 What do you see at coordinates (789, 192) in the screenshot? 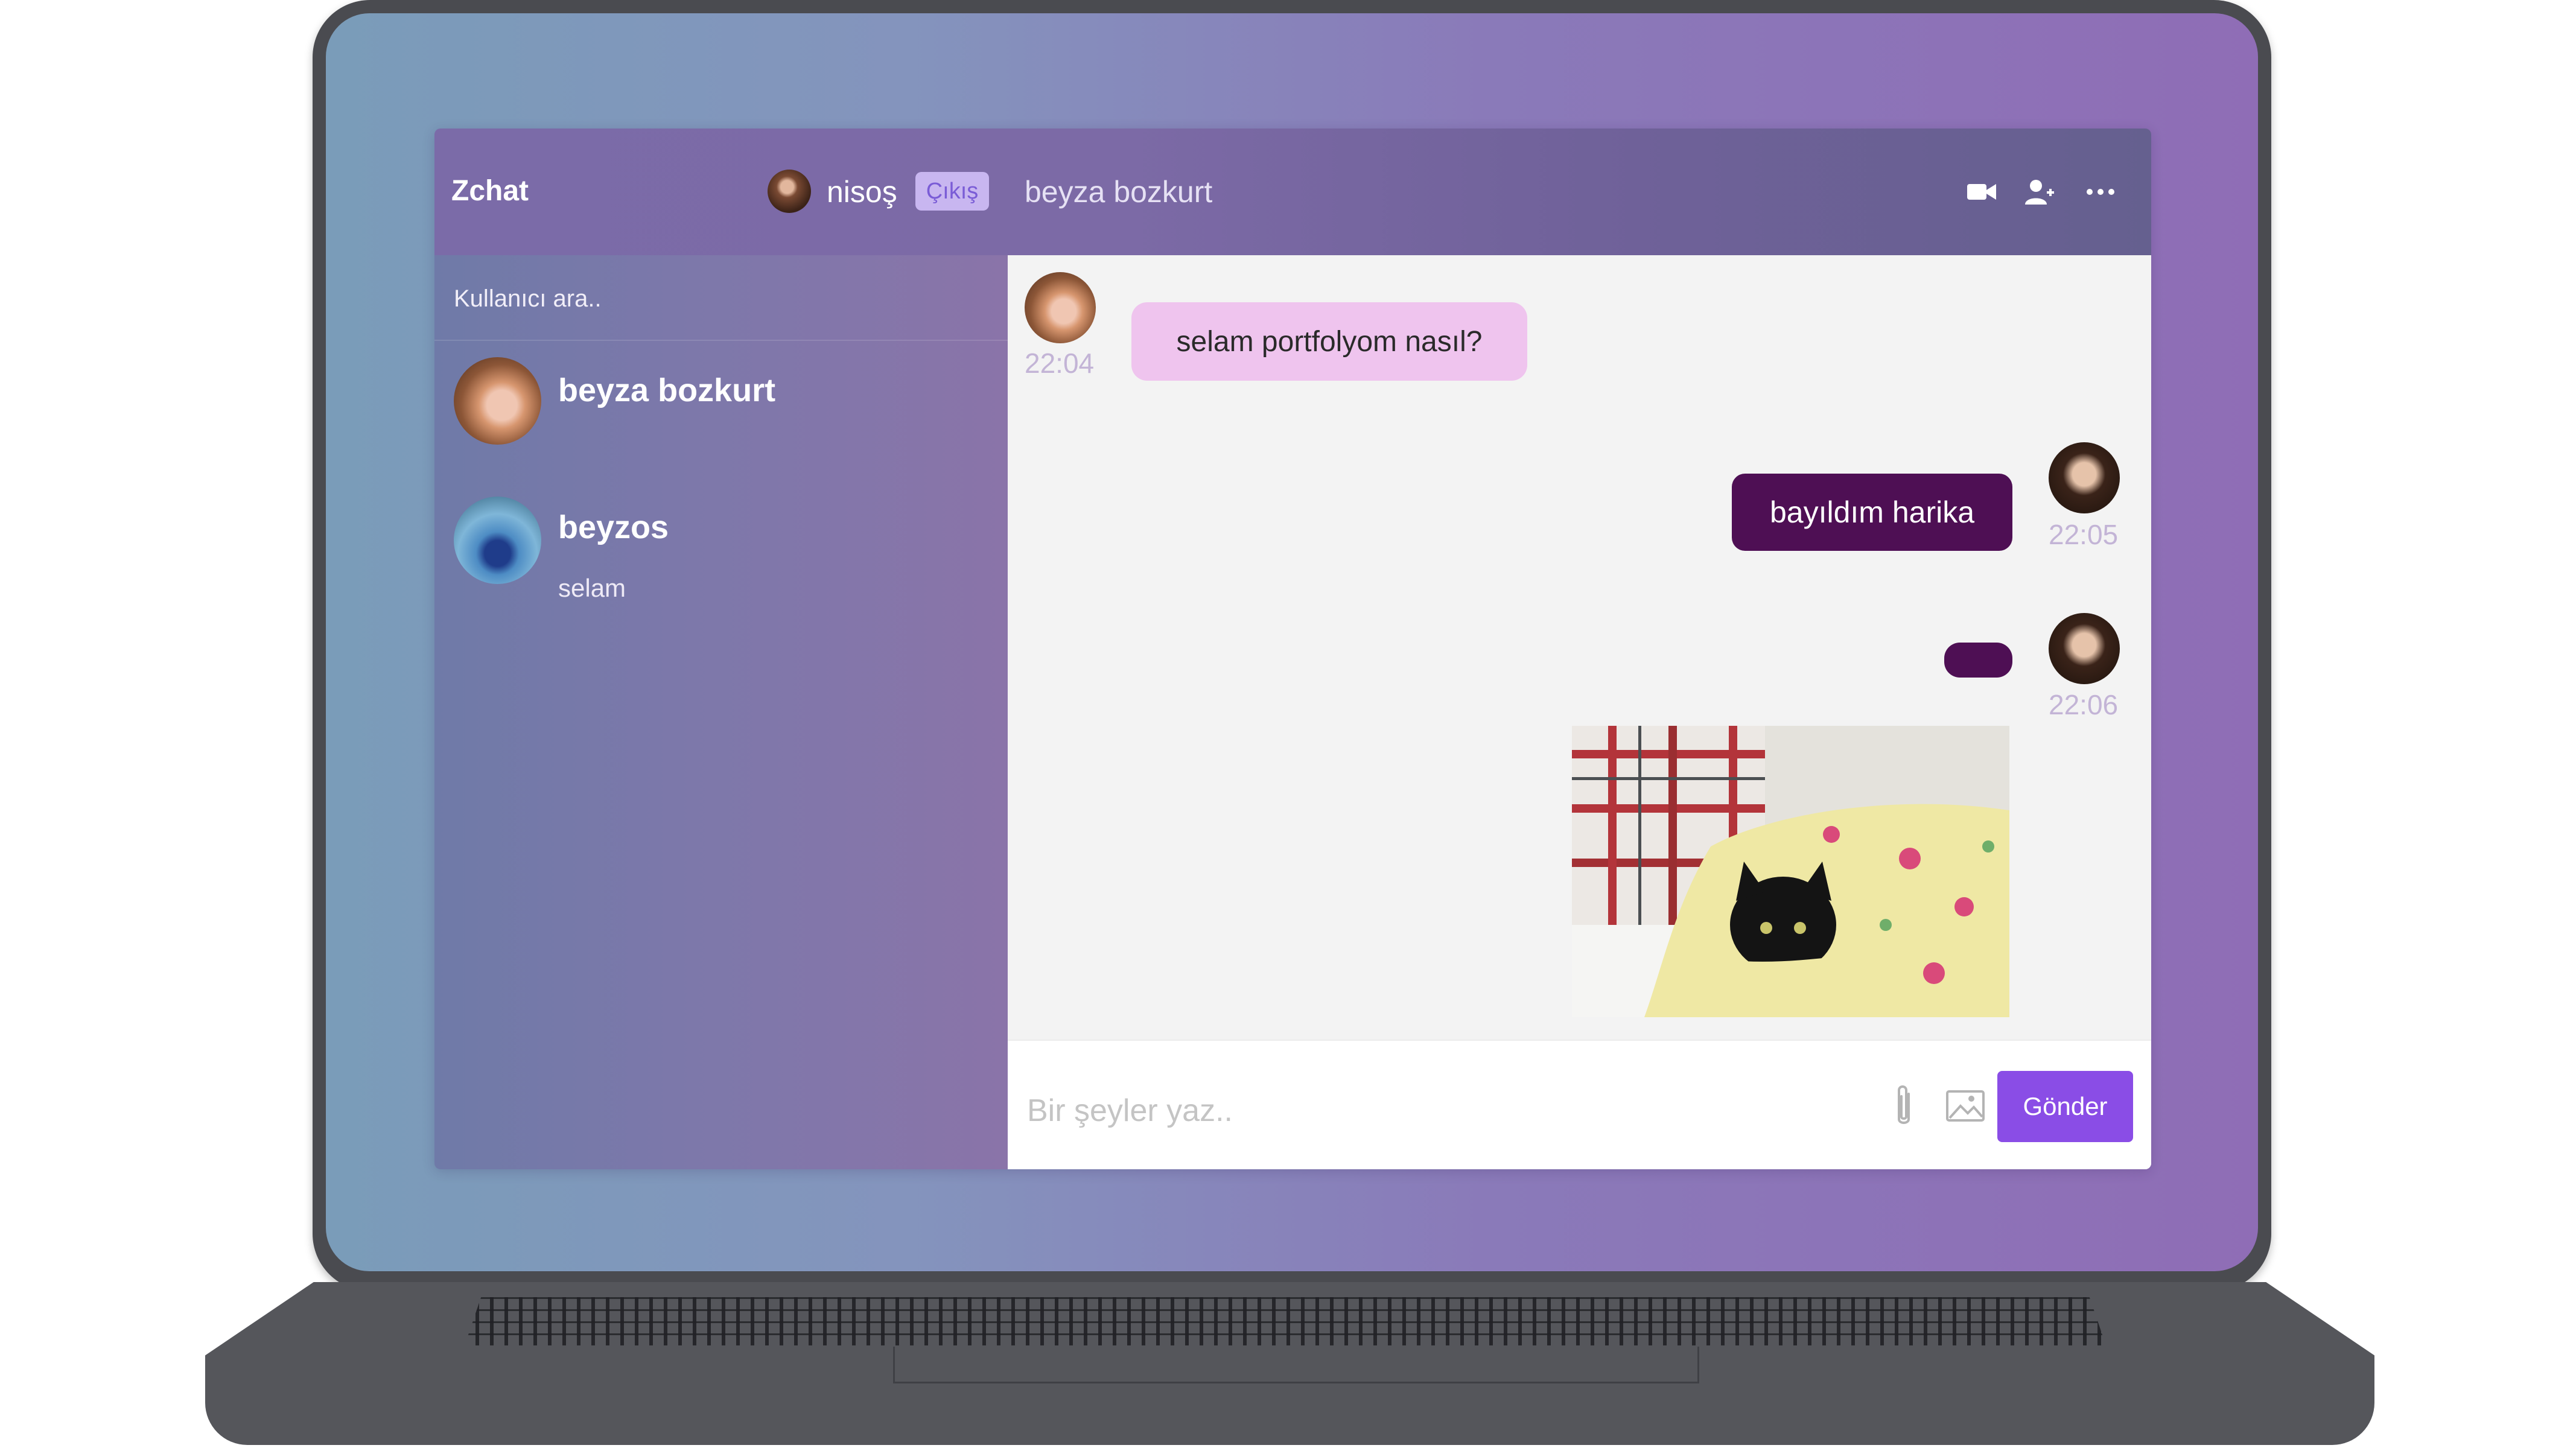
I see `current-user-avatar` at bounding box center [789, 192].